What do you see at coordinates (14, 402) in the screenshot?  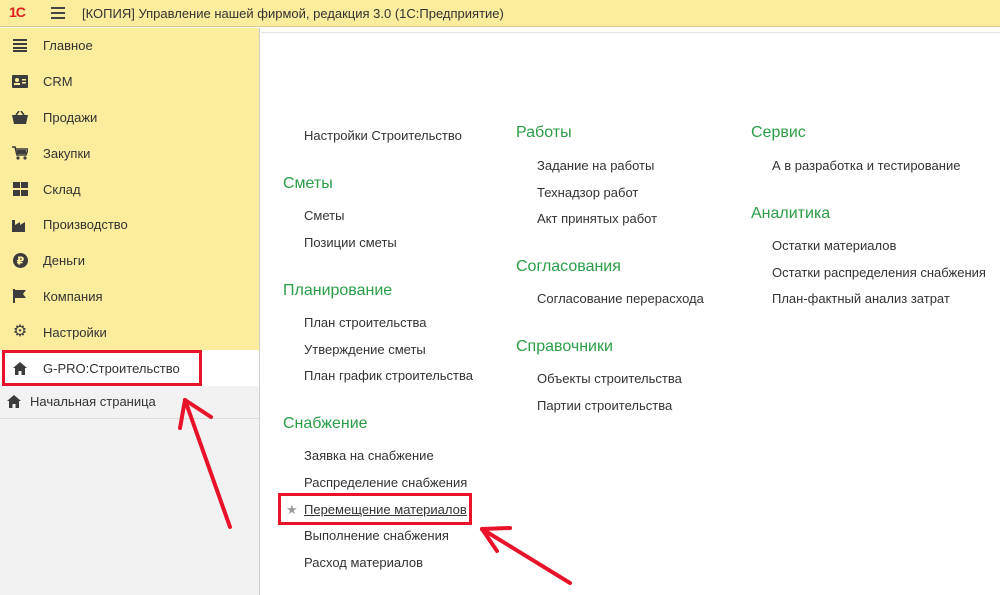 I see `home-icon` at bounding box center [14, 402].